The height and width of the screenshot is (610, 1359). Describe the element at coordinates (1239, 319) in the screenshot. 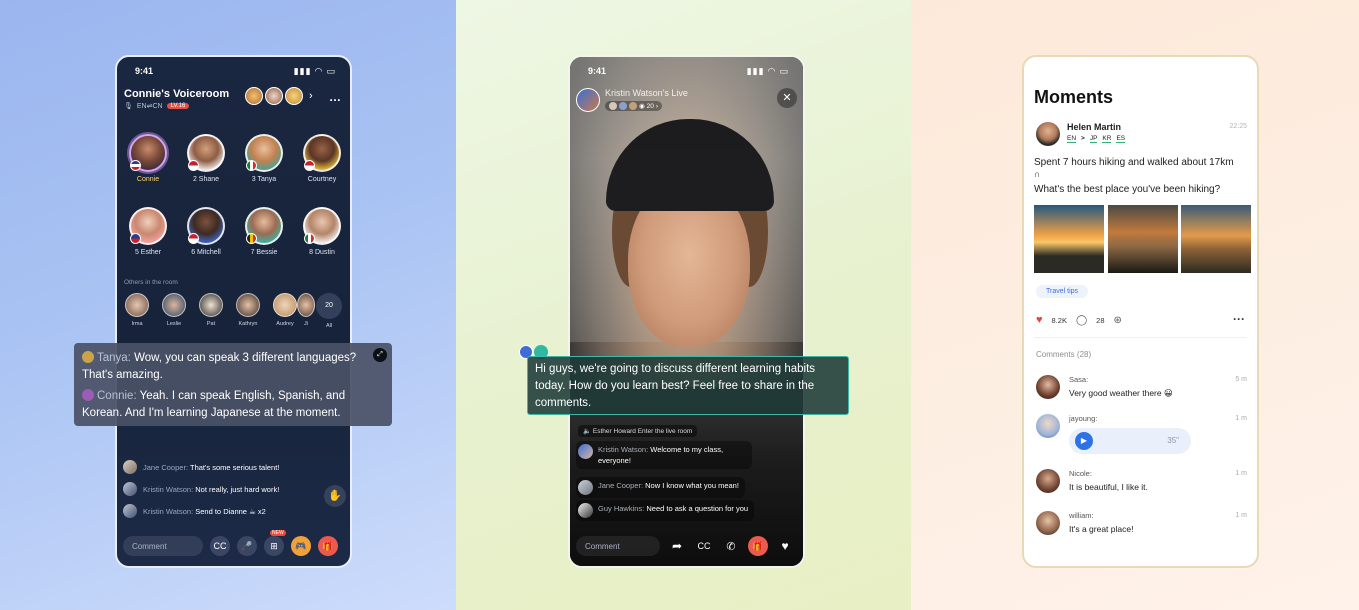

I see `more-options-icon: ···` at that location.